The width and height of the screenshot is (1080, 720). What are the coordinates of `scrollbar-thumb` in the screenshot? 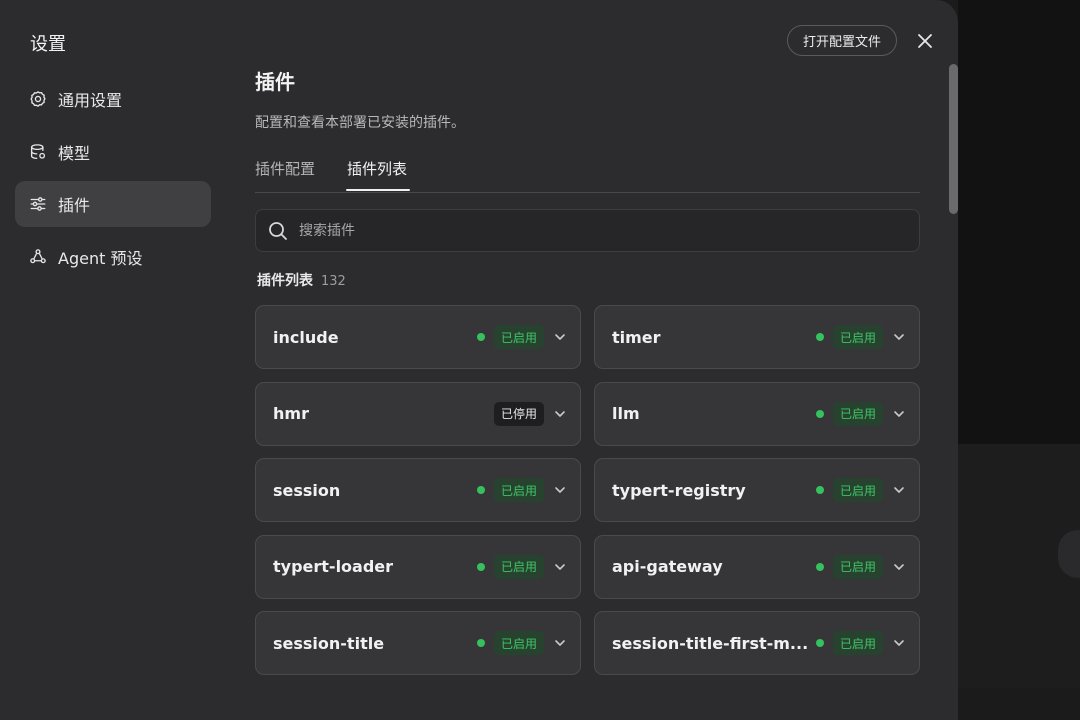 It's located at (953, 139).